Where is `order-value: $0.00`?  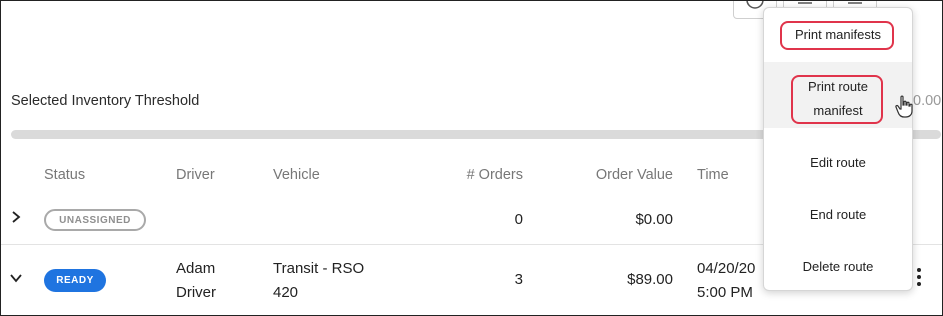 order-value: $0.00 is located at coordinates (654, 219).